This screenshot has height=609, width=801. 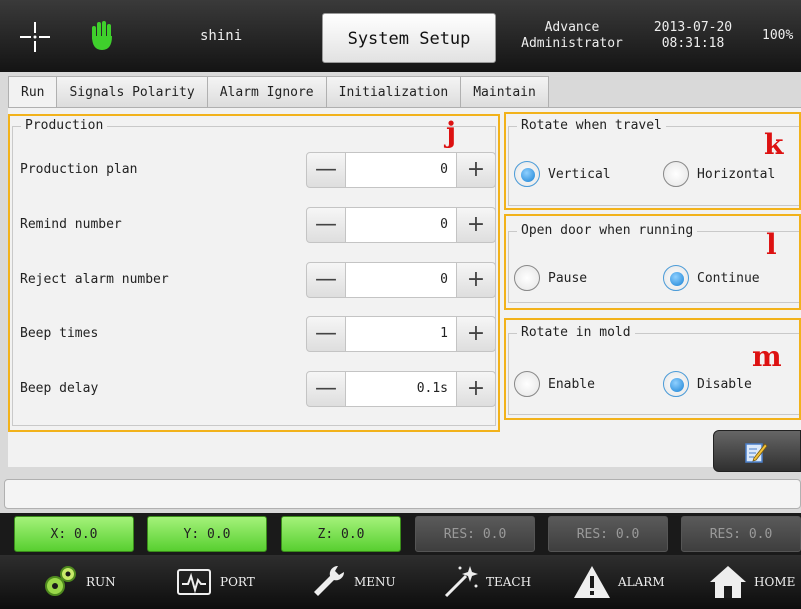 I want to click on crosshair-icon, so click(x=35, y=37).